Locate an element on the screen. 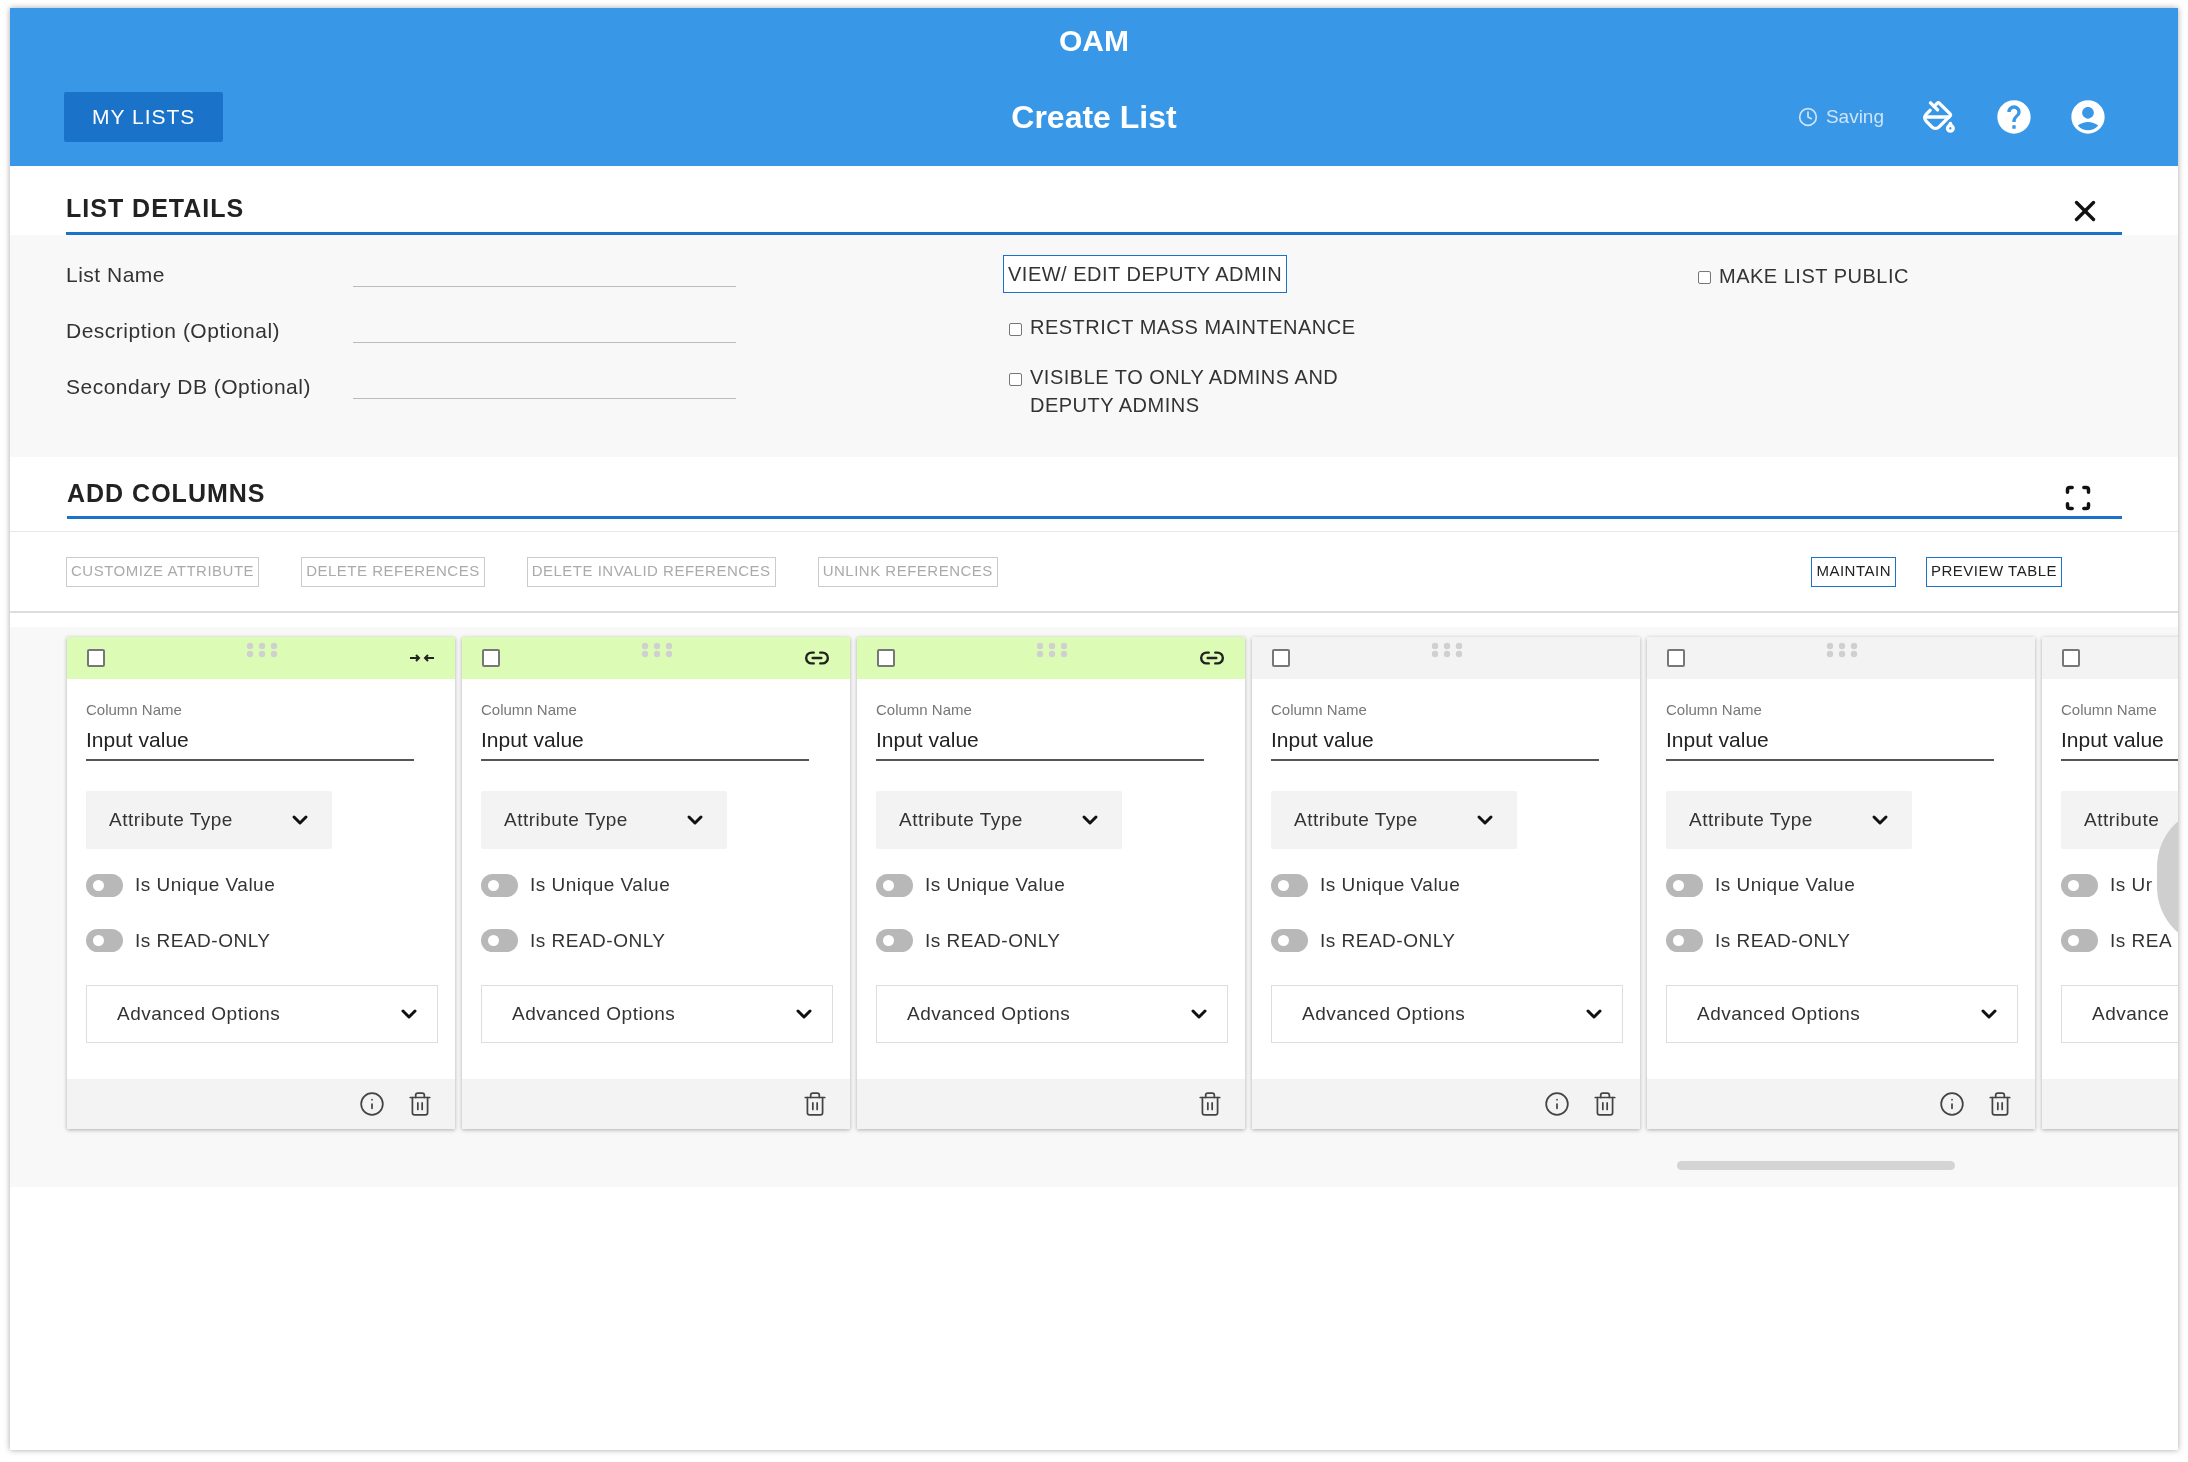 Image resolution: width=2188 pixels, height=1462 pixels. toggle-label: Is Ur is located at coordinates (2131, 885).